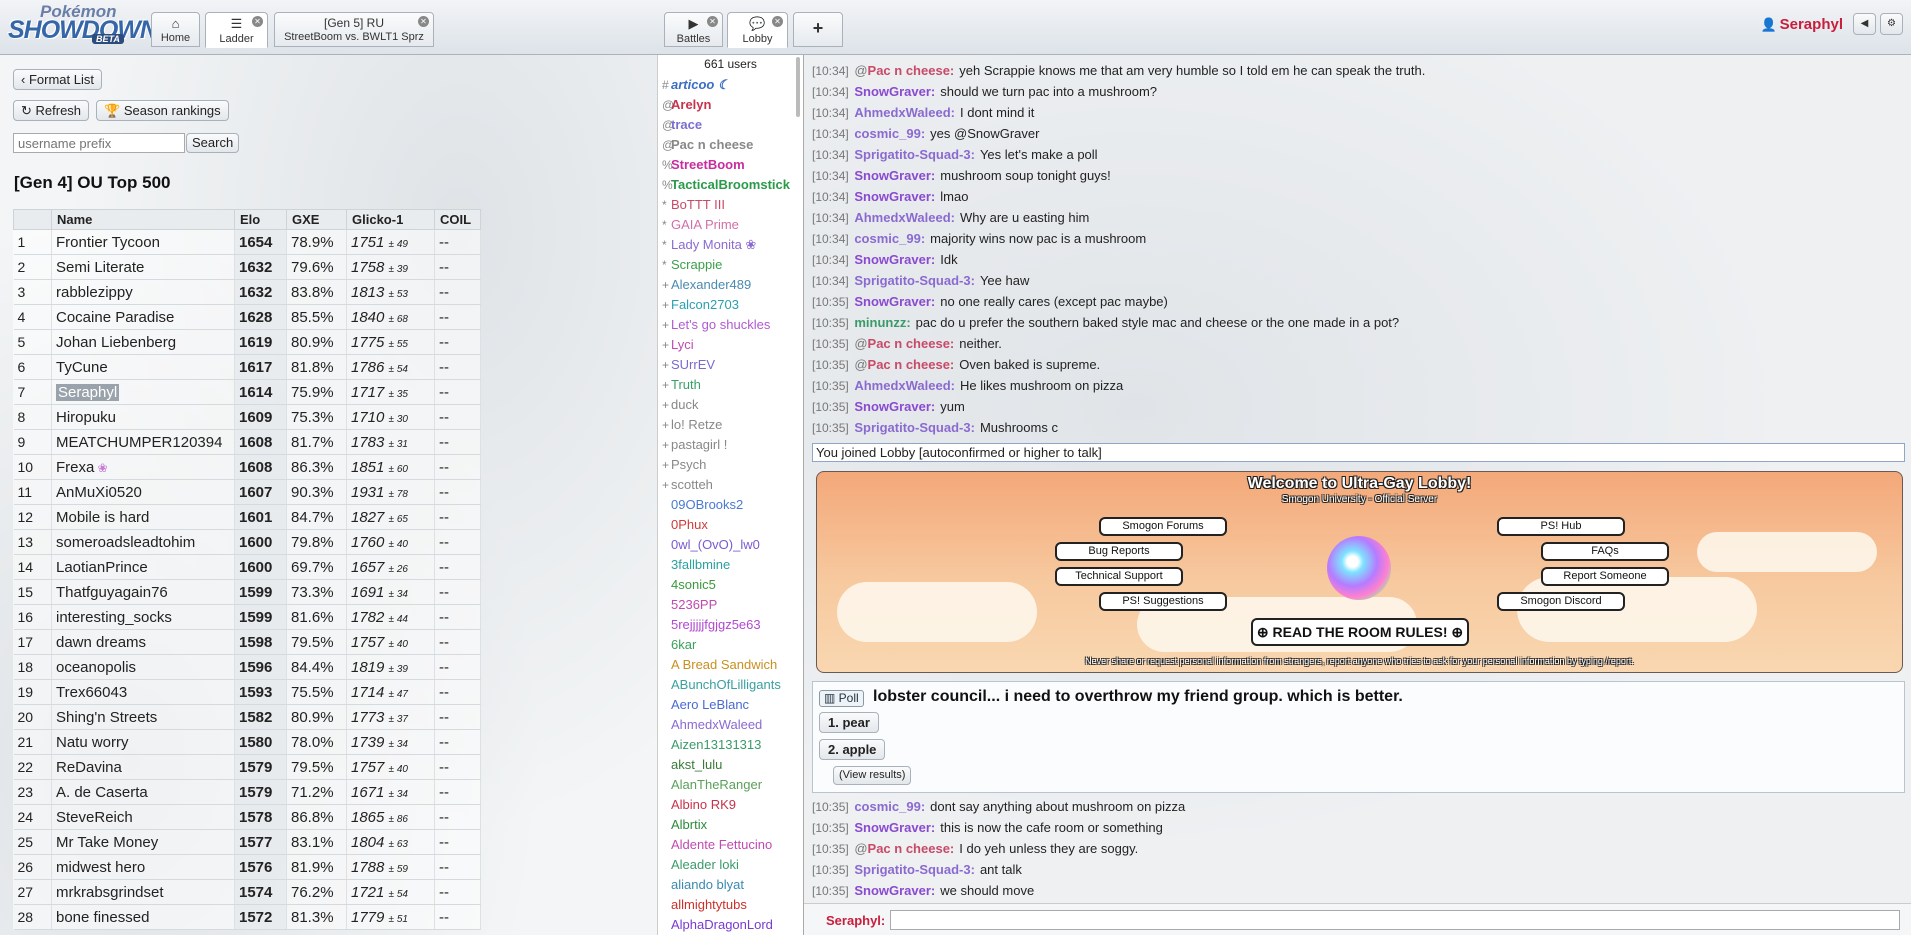 This screenshot has width=1911, height=935. I want to click on player-name-link: Mobile is hard, so click(143, 517).